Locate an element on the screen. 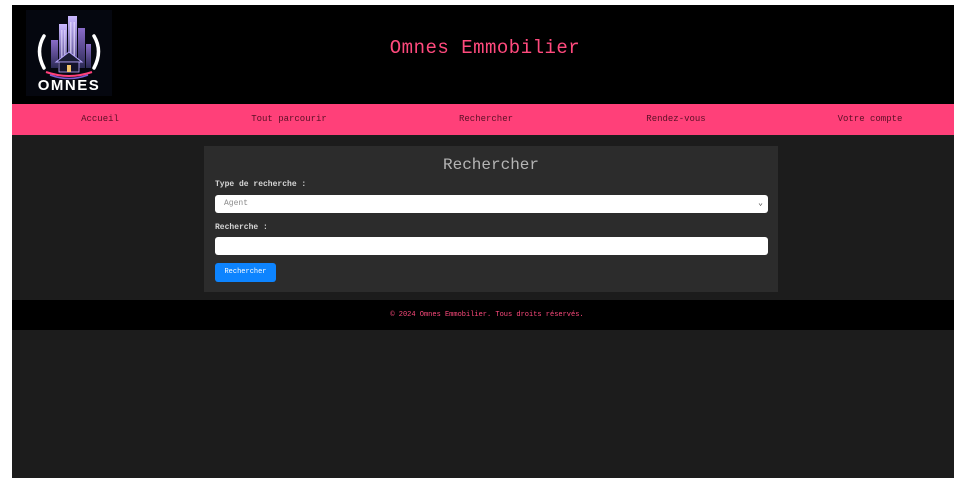  logo-text: OMNES is located at coordinates (69, 85).